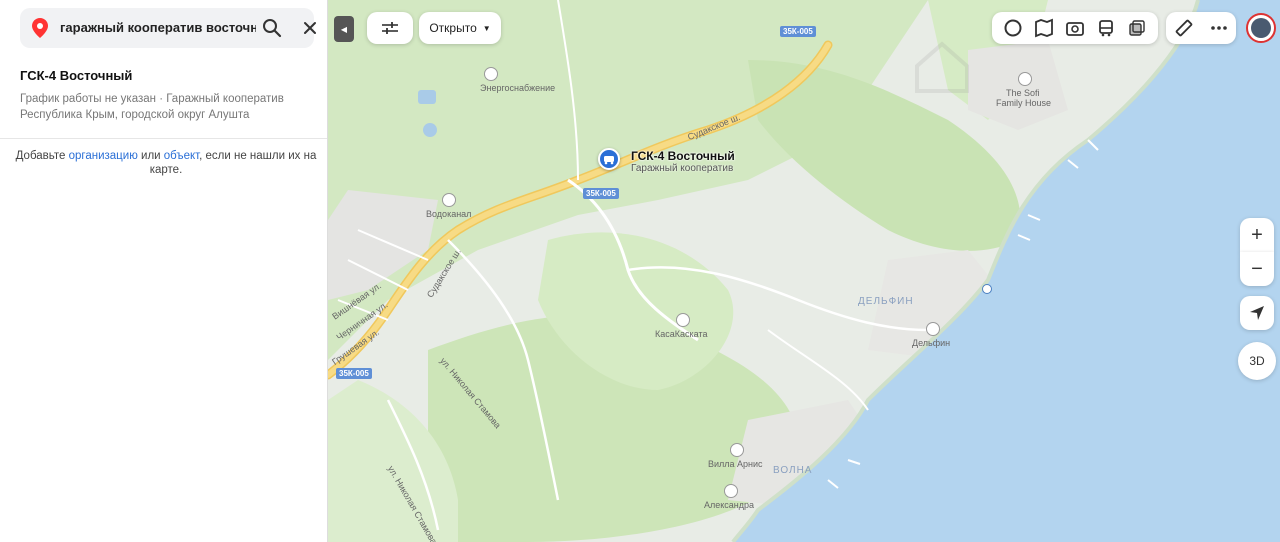 The image size is (1280, 542). What do you see at coordinates (344, 29) in the screenshot?
I see `collapse-sidebar-button: ◀` at bounding box center [344, 29].